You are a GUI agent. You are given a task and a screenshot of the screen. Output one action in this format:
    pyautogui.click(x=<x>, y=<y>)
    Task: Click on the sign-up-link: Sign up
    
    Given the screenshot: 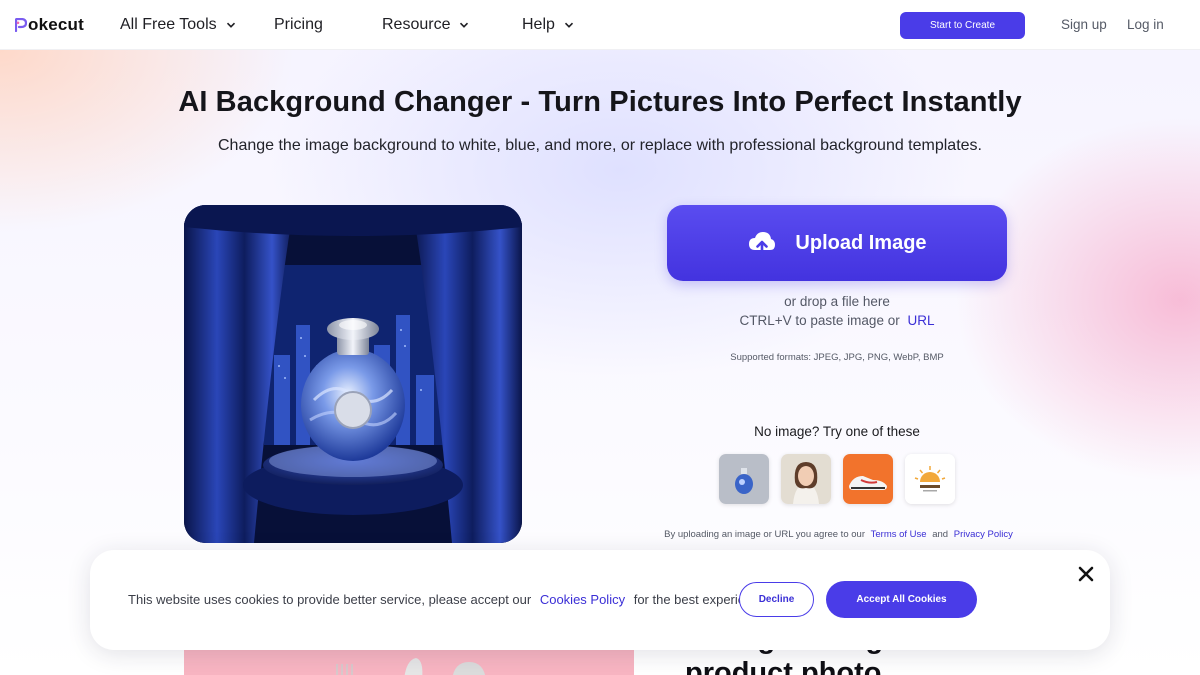 What is the action you would take?
    pyautogui.click(x=1084, y=24)
    